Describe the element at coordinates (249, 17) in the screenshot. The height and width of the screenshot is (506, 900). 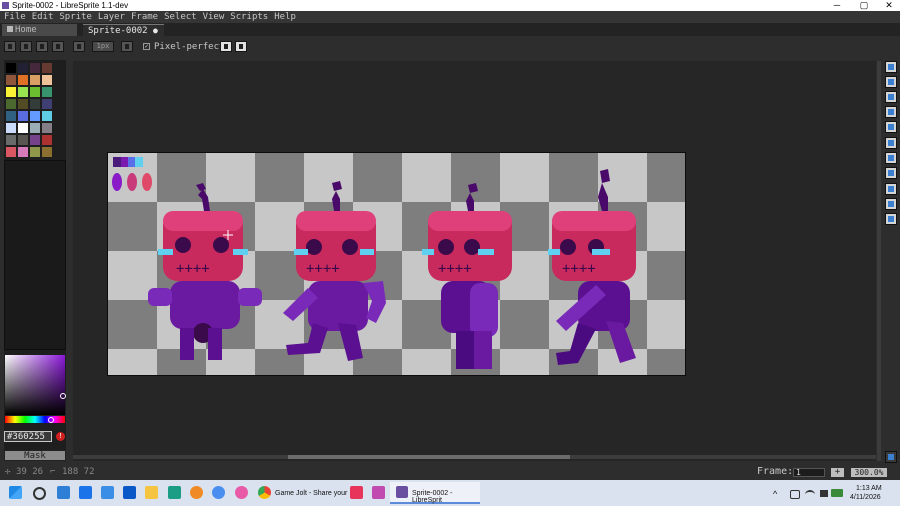
I see `menu-scripts: Scripts` at that location.